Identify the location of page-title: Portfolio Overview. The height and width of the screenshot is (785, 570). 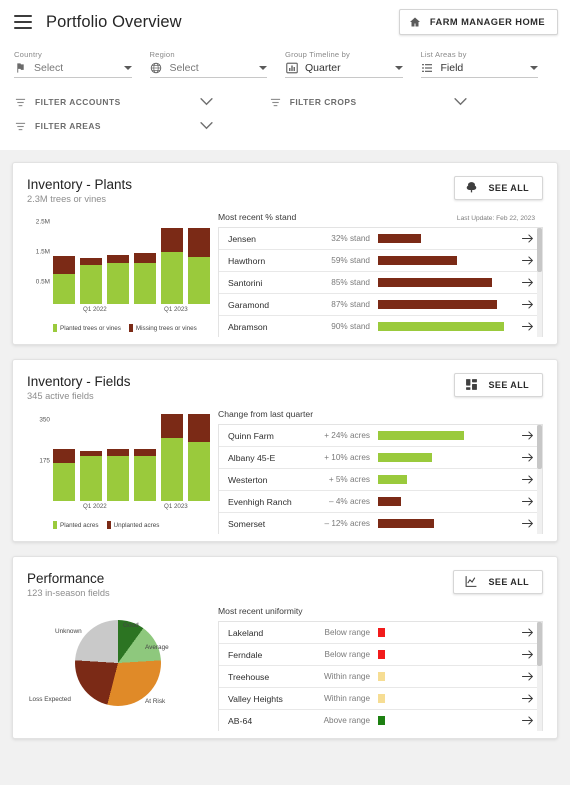
(114, 21).